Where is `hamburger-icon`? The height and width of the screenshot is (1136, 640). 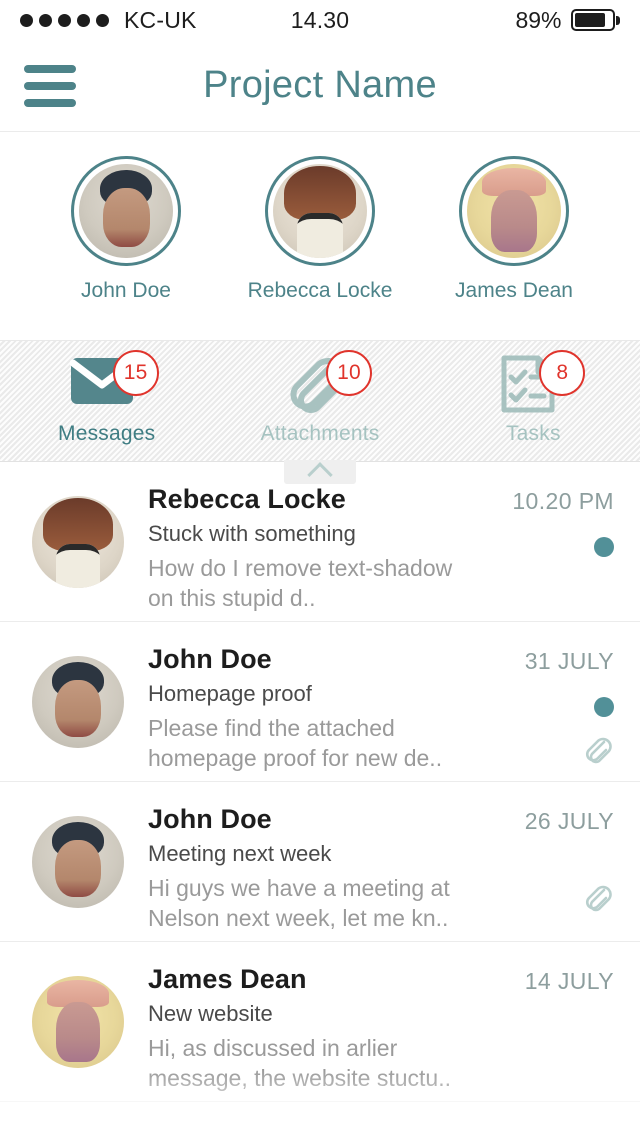
hamburger-icon is located at coordinates (50, 85).